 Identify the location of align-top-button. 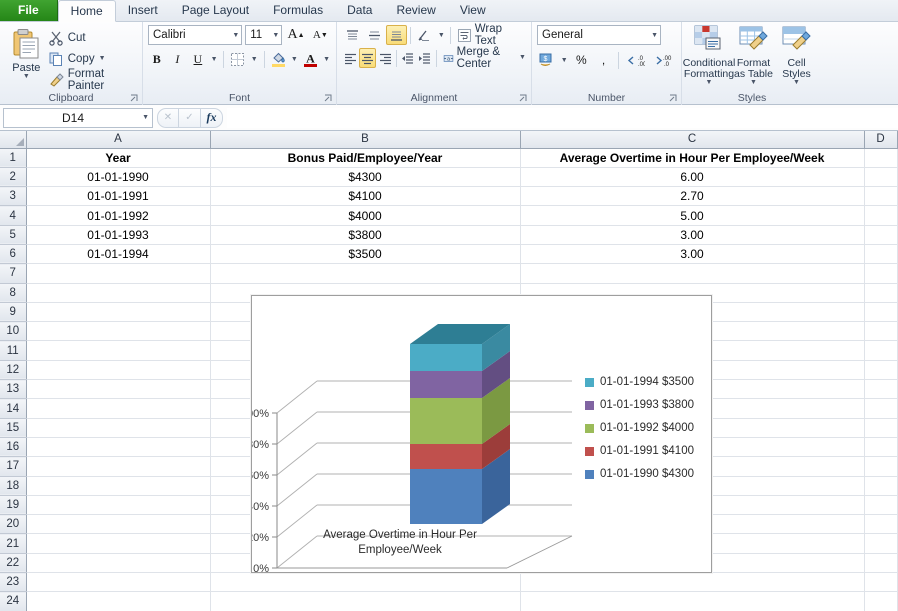
(352, 35).